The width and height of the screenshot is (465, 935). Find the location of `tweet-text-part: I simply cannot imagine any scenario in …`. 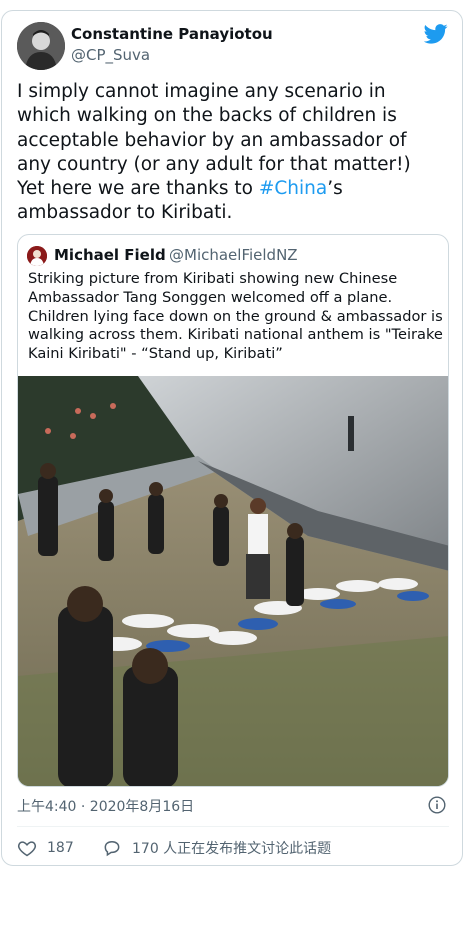

tweet-text-part: I simply cannot imagine any scenario in … is located at coordinates (214, 140).